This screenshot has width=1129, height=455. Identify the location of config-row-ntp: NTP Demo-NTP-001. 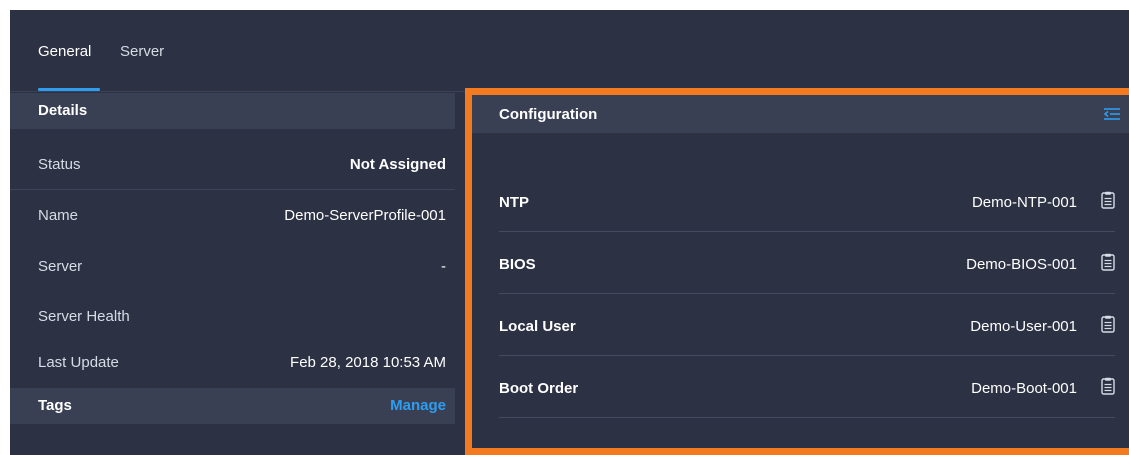
(807, 201).